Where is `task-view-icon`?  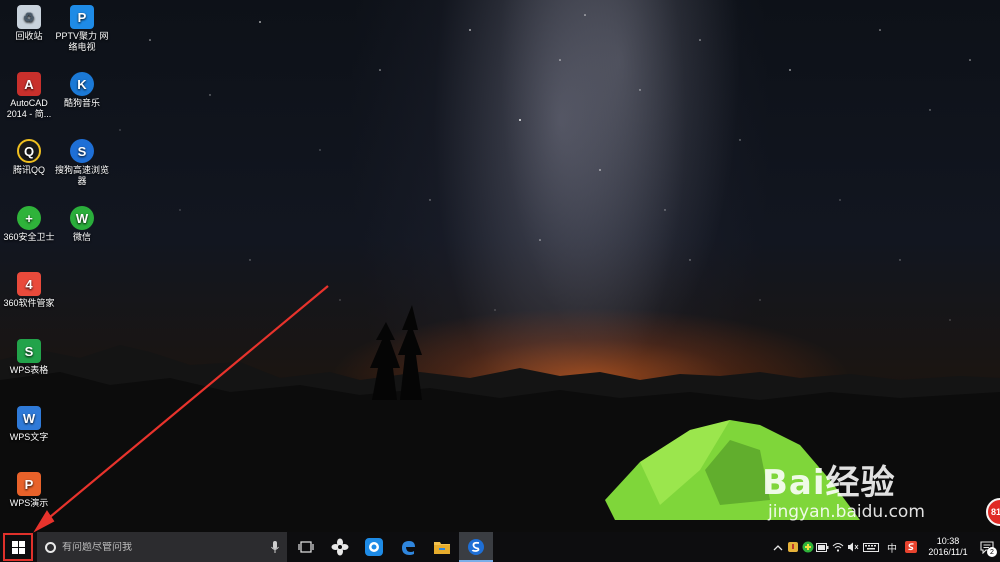 task-view-icon is located at coordinates (306, 547).